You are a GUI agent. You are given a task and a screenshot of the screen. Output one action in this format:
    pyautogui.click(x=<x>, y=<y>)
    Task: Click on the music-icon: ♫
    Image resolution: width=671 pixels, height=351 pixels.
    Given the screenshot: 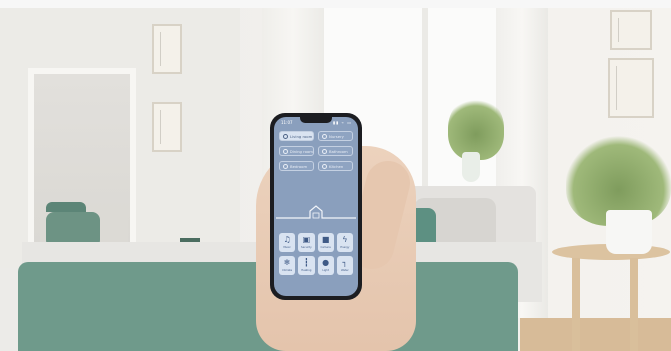 What is the action you would take?
    pyautogui.click(x=287, y=239)
    